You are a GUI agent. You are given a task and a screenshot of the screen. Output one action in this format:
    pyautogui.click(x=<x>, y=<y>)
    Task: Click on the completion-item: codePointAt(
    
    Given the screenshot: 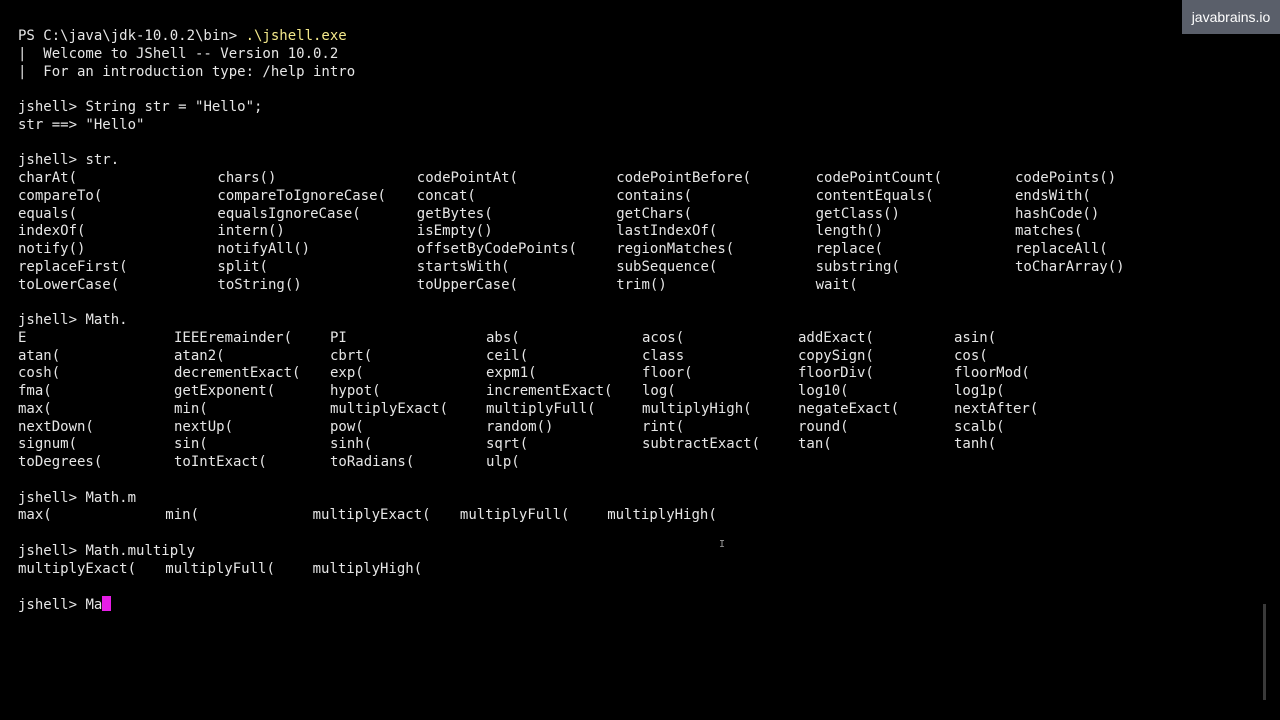 What is the action you would take?
    pyautogui.click(x=467, y=178)
    